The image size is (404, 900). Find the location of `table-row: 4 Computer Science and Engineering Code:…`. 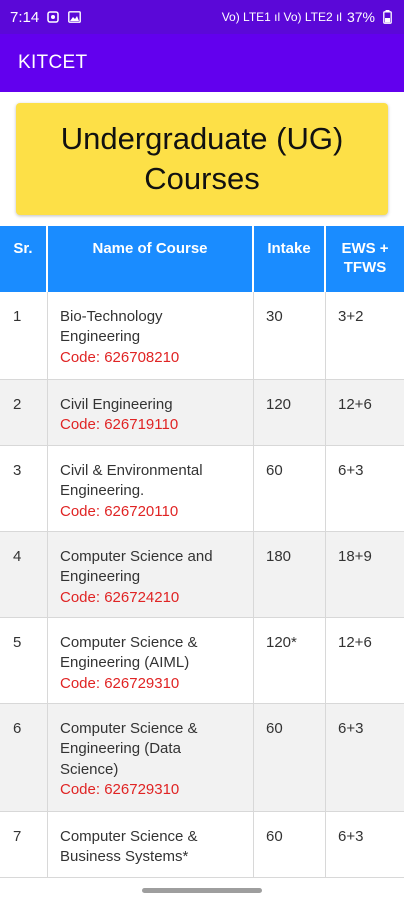

table-row: 4 Computer Science and Engineering Code:… is located at coordinates (202, 575).